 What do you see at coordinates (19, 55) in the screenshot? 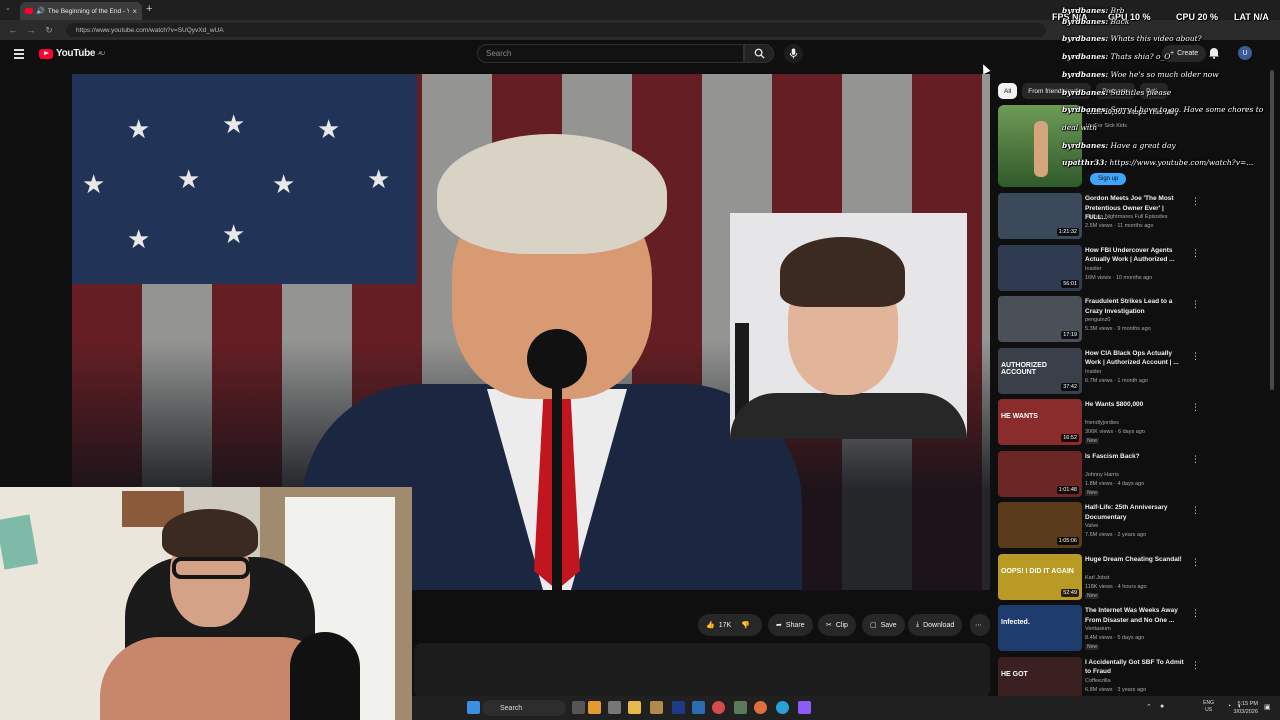
I see `menu-icon` at bounding box center [19, 55].